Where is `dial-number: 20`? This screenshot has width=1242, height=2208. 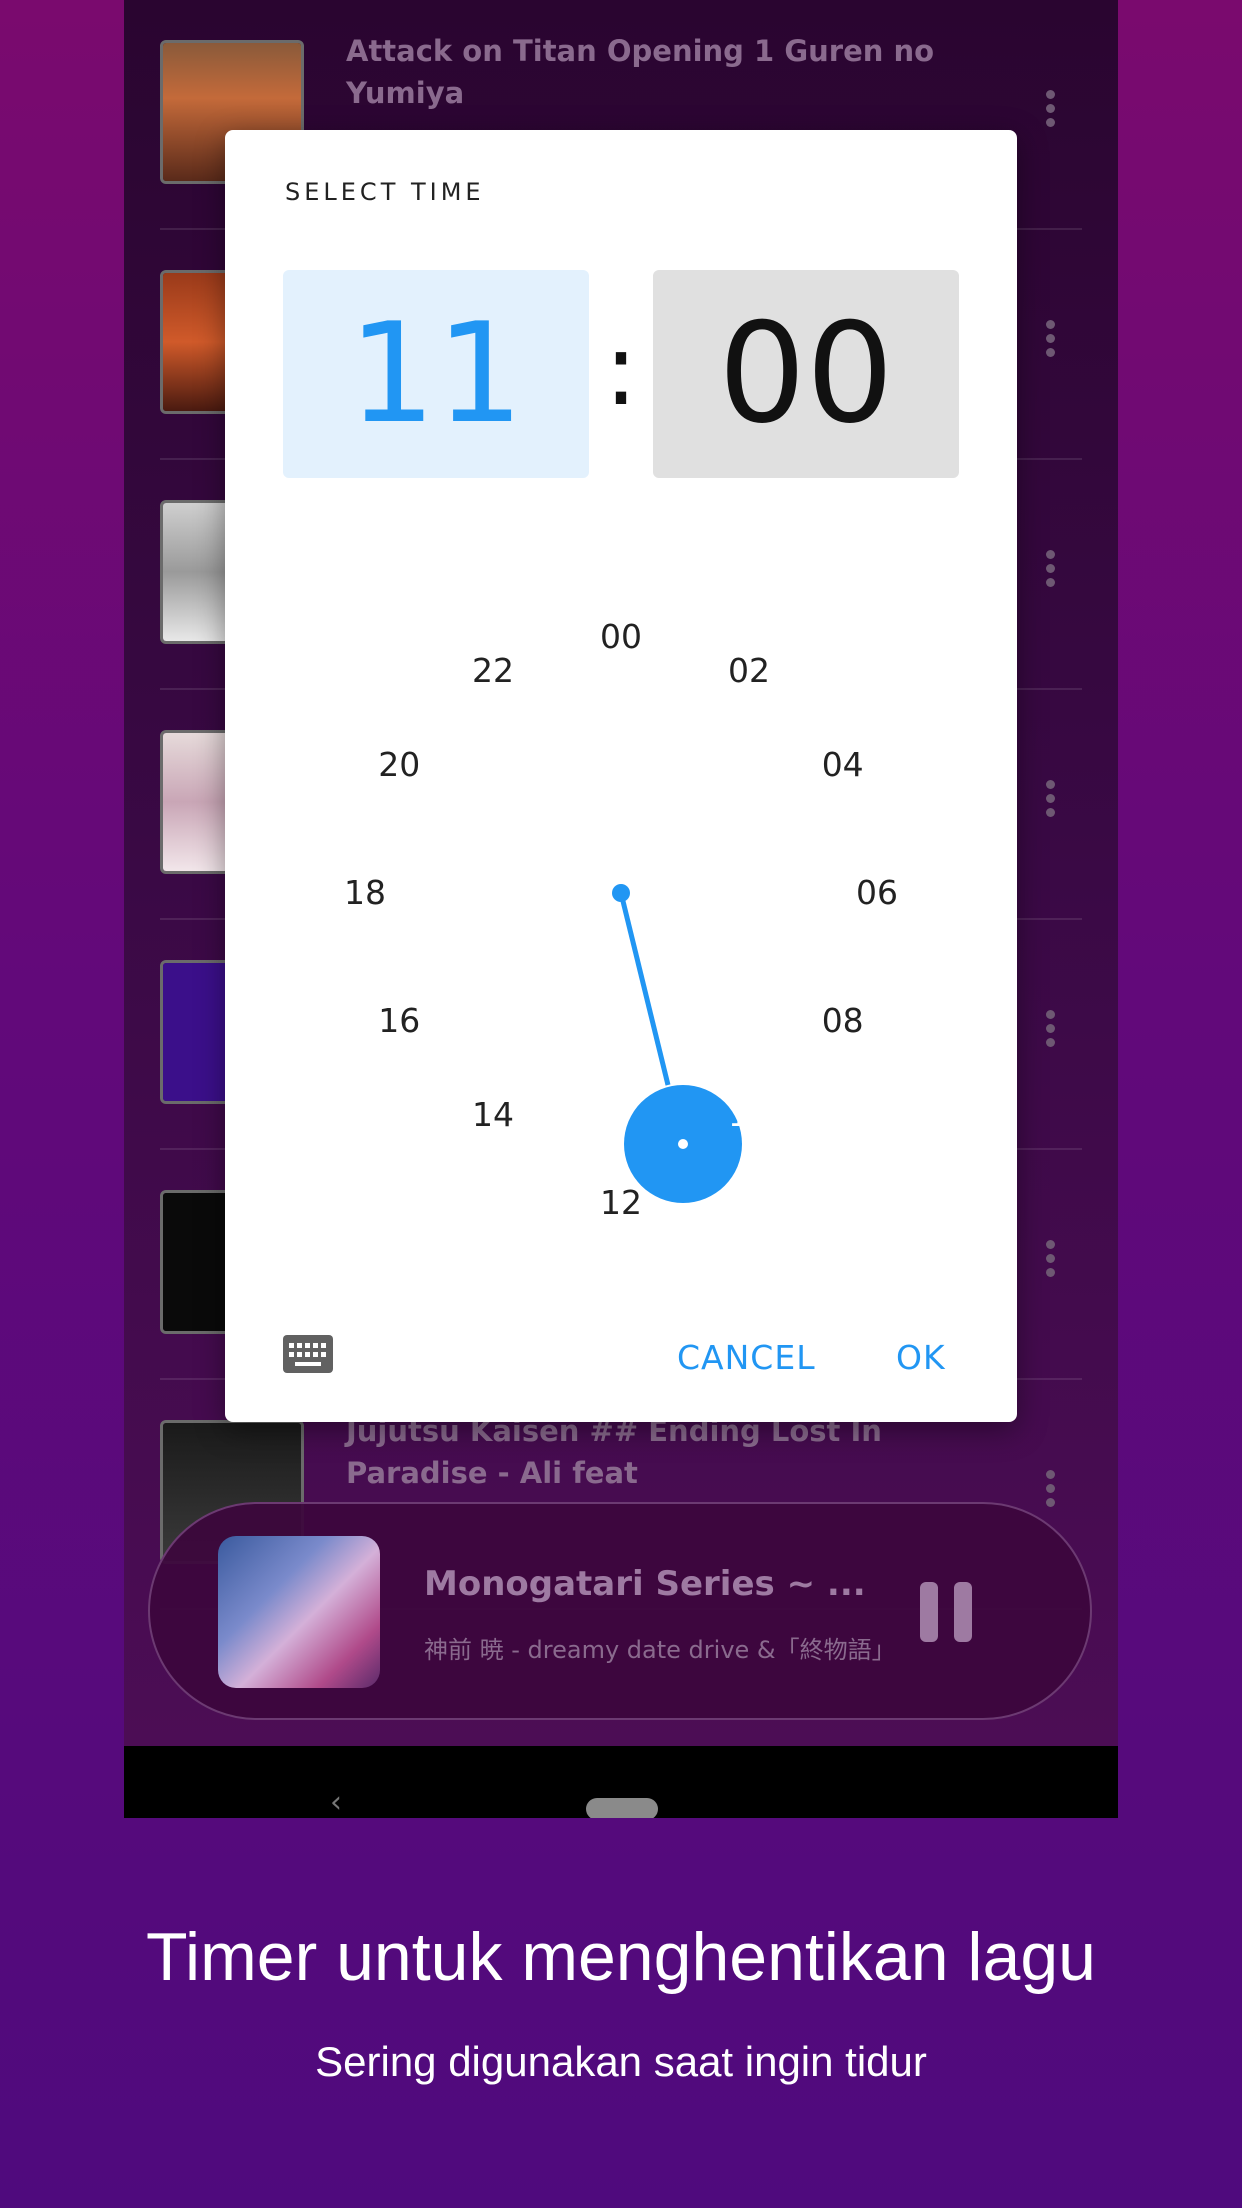 dial-number: 20 is located at coordinates (399, 765).